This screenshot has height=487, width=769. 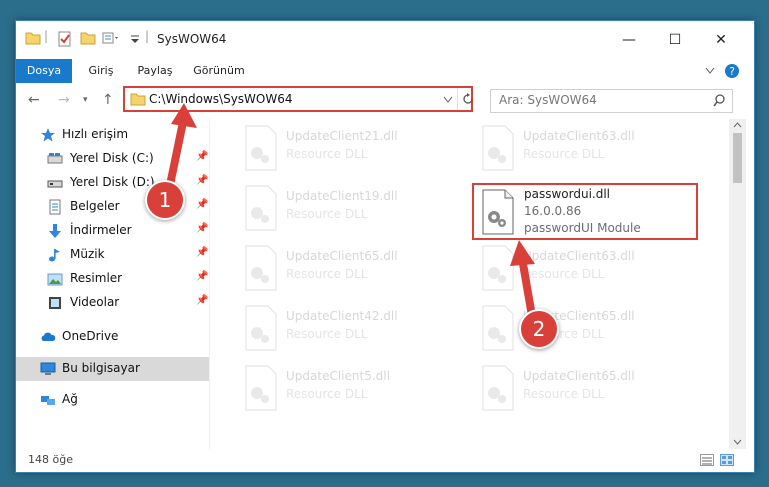 I want to click on list-item: UpdateClient21.dll Resource DLL, so click(x=350, y=149).